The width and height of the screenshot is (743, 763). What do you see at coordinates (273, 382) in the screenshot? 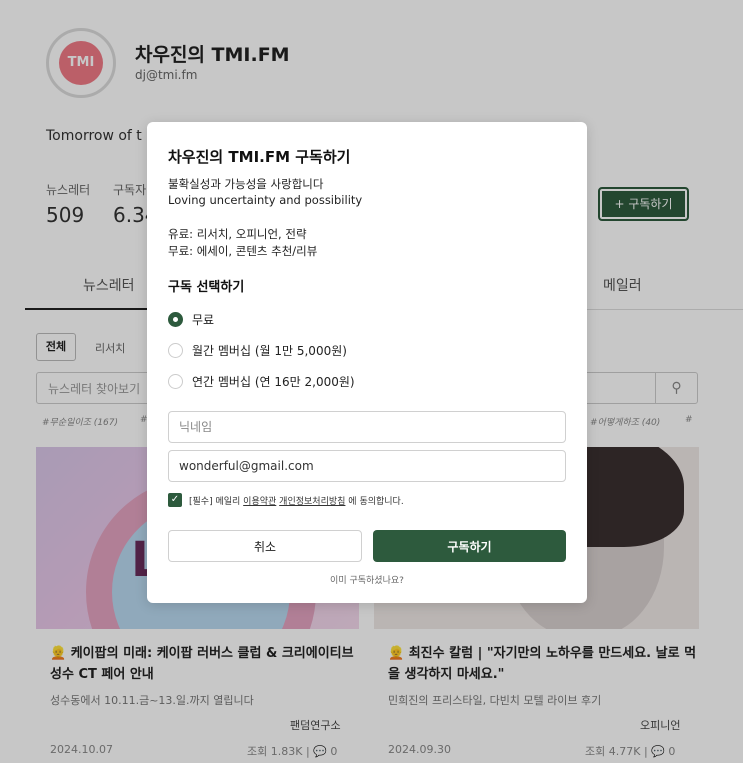
I see `plan-option-label: 연간 멤버십 (연 16만 2,000원)` at bounding box center [273, 382].